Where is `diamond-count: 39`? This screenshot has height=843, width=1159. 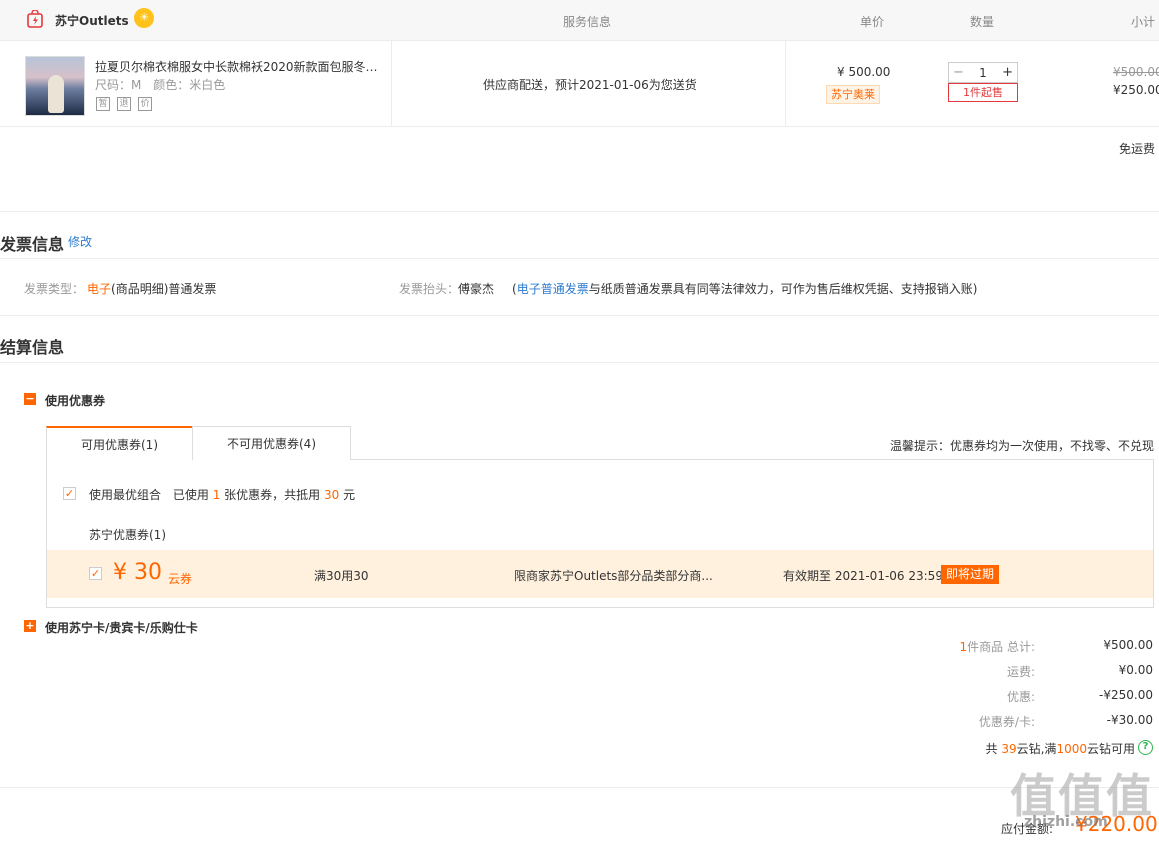
diamond-count: 39 is located at coordinates (1009, 749).